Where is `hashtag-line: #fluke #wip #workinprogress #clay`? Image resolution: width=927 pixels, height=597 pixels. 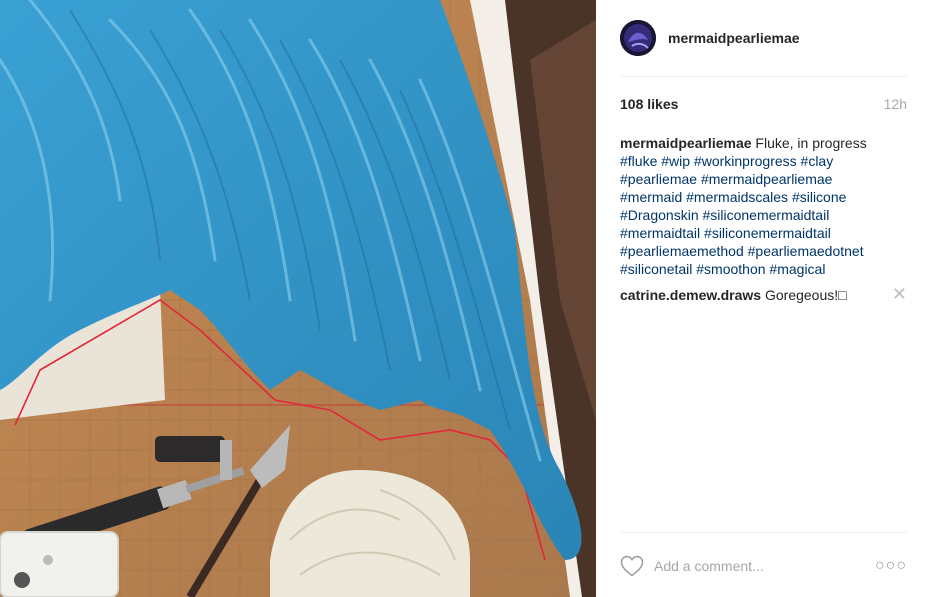 hashtag-line: #fluke #wip #workinprogress #clay is located at coordinates (763, 161).